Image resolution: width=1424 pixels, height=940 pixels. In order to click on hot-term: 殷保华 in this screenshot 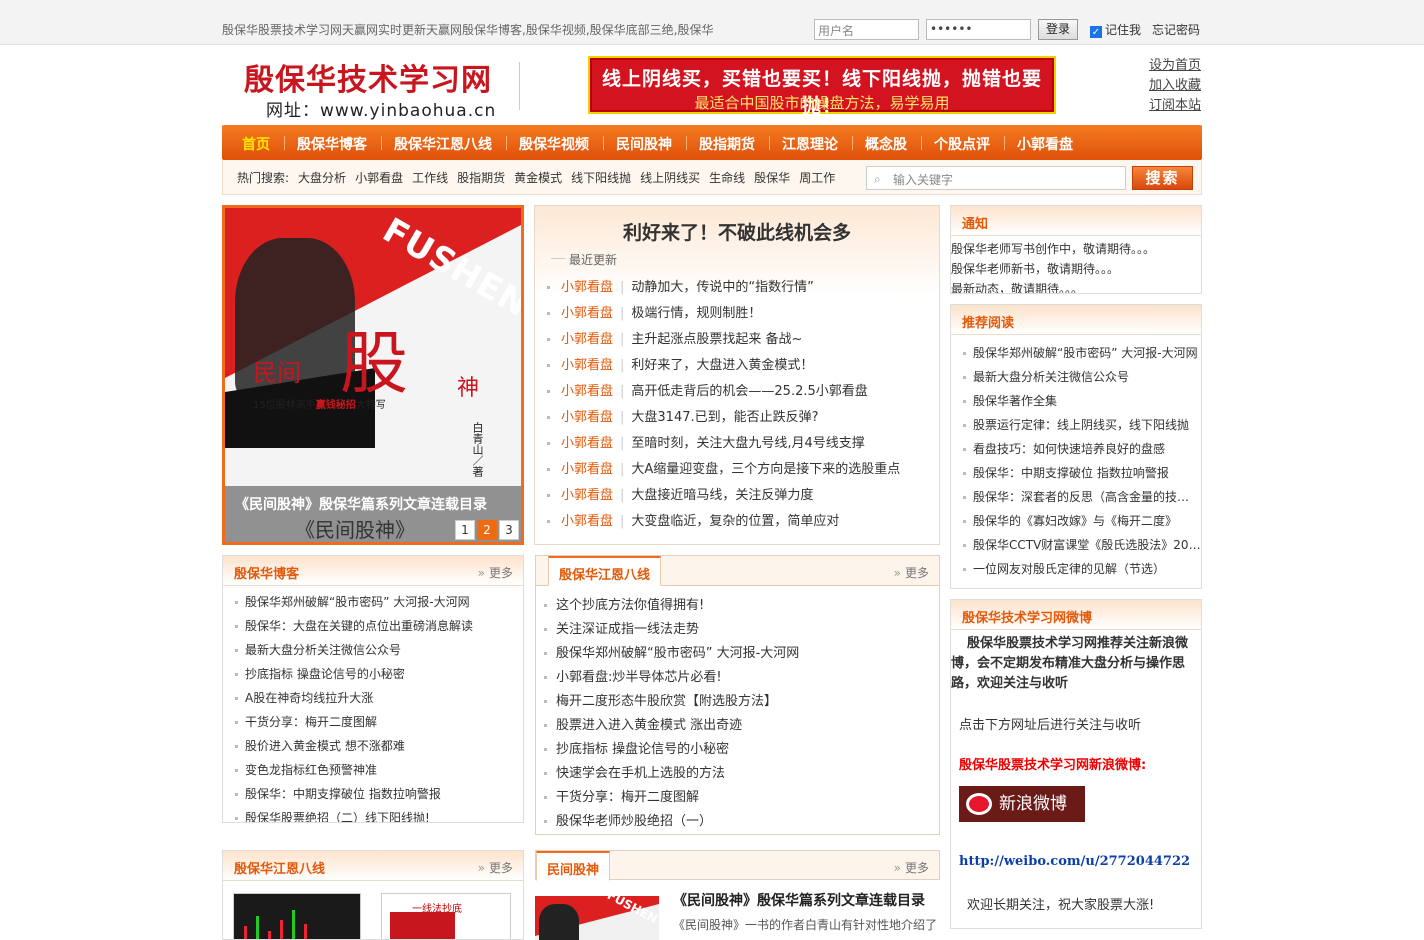, I will do `click(772, 178)`.